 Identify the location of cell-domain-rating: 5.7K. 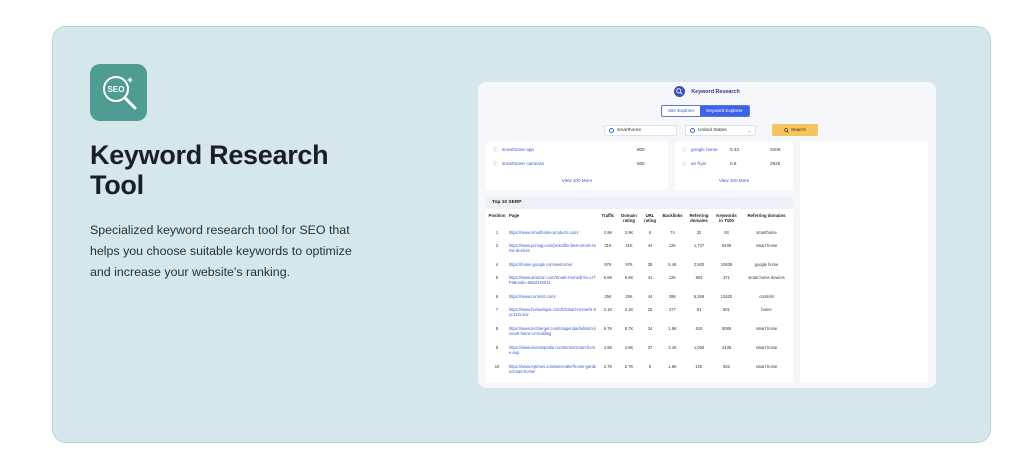
(629, 328).